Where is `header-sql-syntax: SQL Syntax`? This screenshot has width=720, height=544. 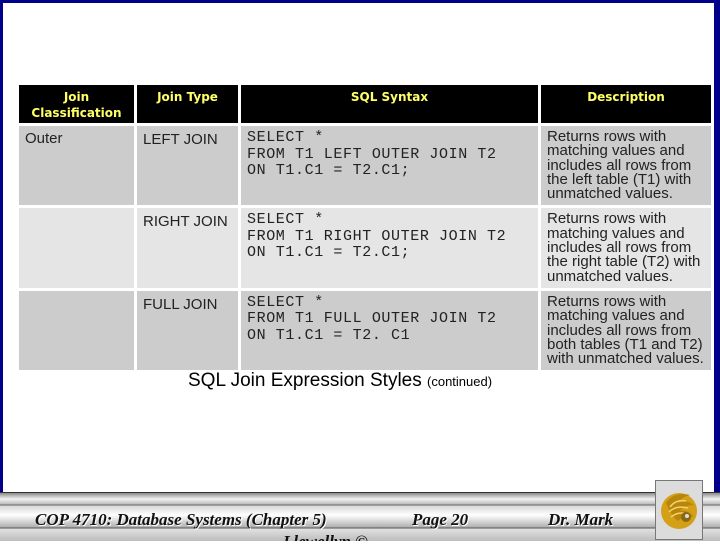
header-sql-syntax: SQL Syntax is located at coordinates (389, 104).